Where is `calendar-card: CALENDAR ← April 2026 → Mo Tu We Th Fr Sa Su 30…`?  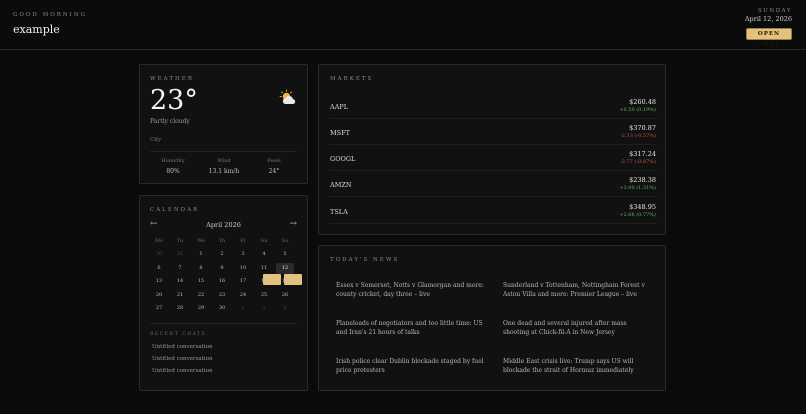
calendar-card: CALENDAR ← April 2026 → Mo Tu We Th Fr Sa Su 30… is located at coordinates (223, 293).